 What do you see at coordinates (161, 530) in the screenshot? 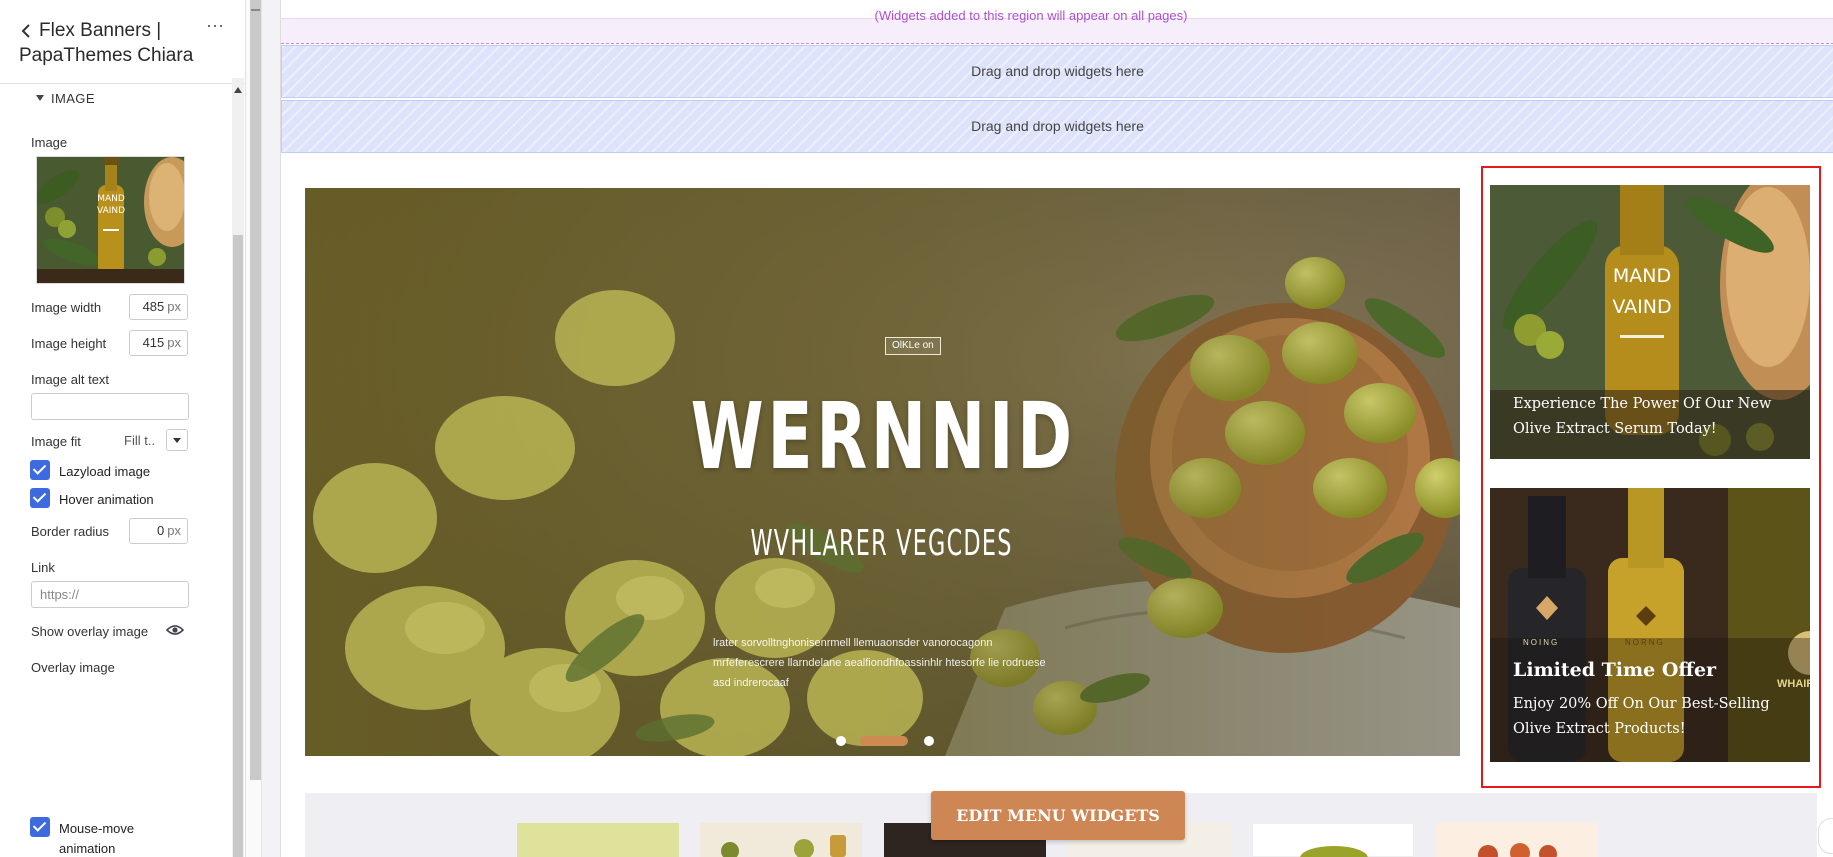
I see `border-radius-value: 0` at bounding box center [161, 530].